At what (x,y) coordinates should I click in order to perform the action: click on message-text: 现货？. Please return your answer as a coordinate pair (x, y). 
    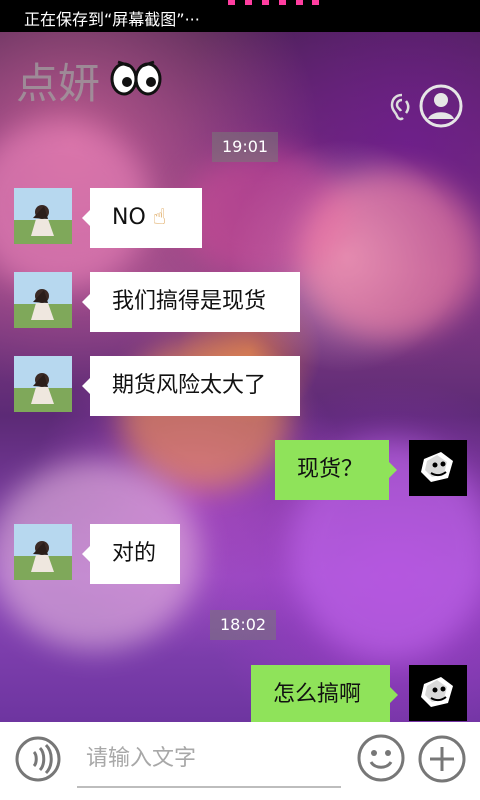
    Looking at the image, I should click on (330, 469).